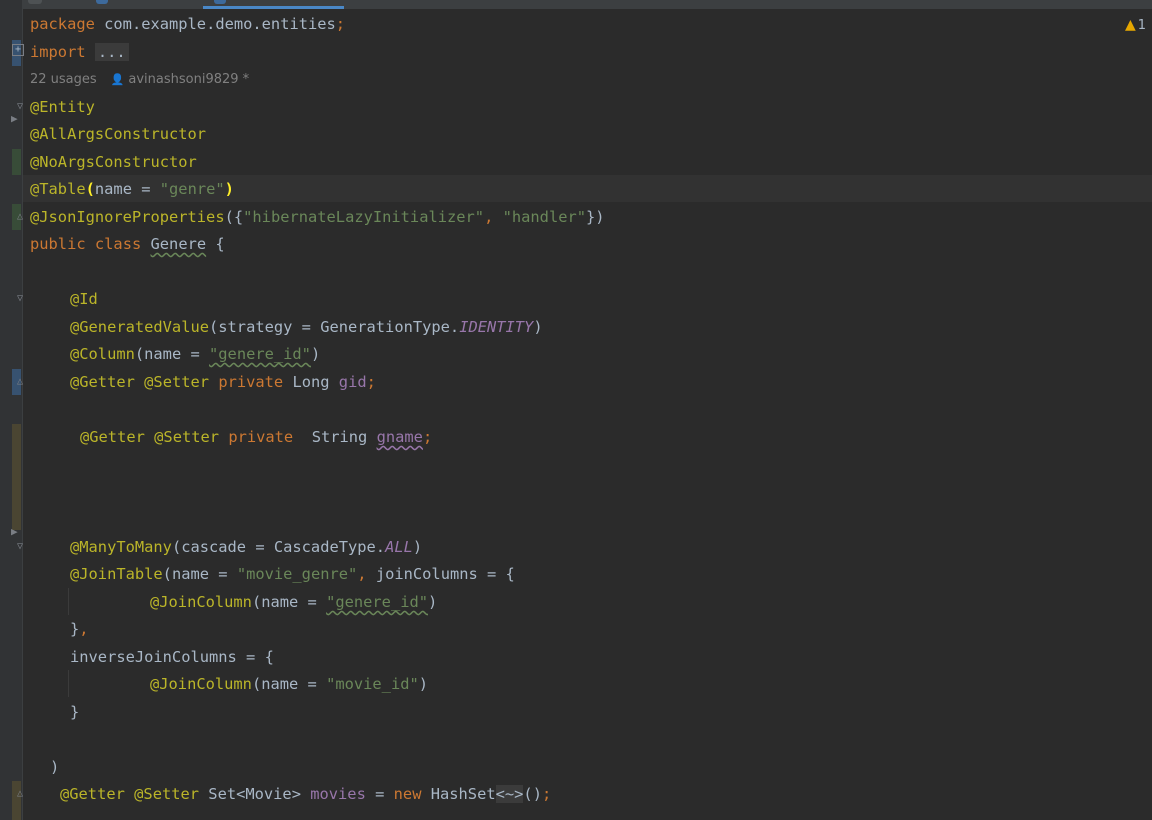 The height and width of the screenshot is (820, 1152). I want to click on code-line-column: @Column(name = "genere_id"), so click(195, 354).